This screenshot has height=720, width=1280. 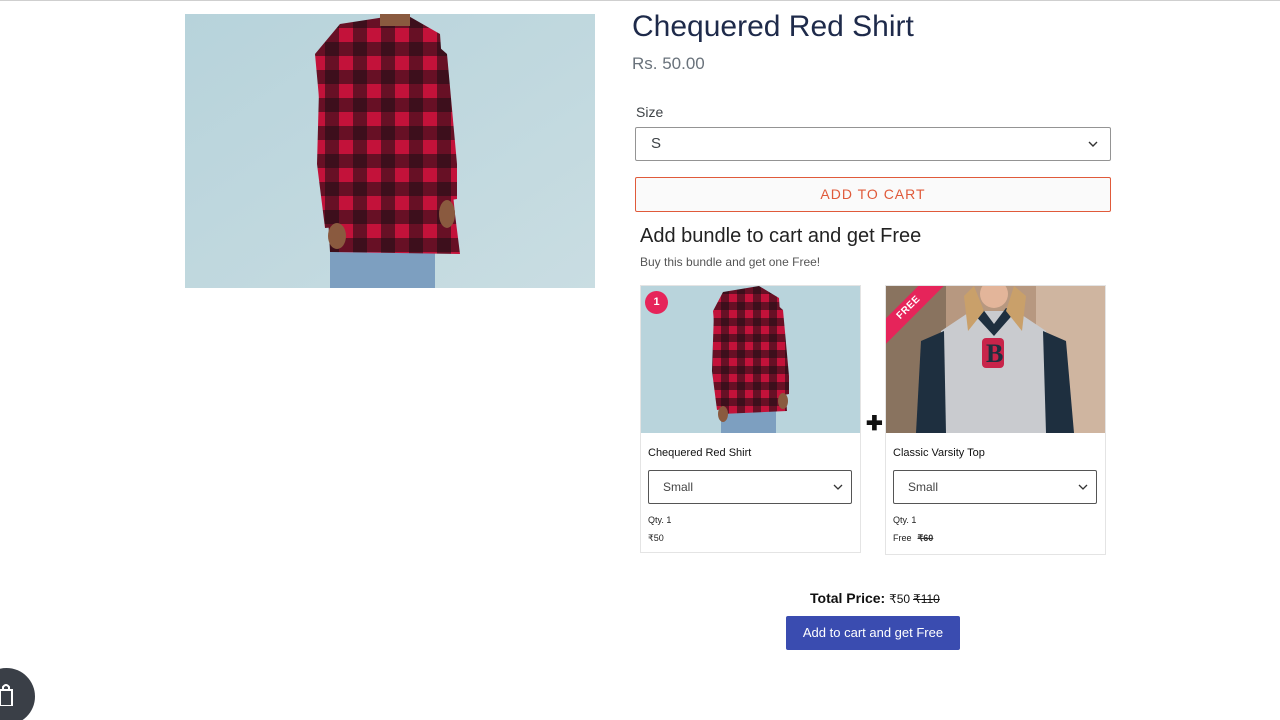 What do you see at coordinates (750, 359) in the screenshot?
I see `bundle-item-image` at bounding box center [750, 359].